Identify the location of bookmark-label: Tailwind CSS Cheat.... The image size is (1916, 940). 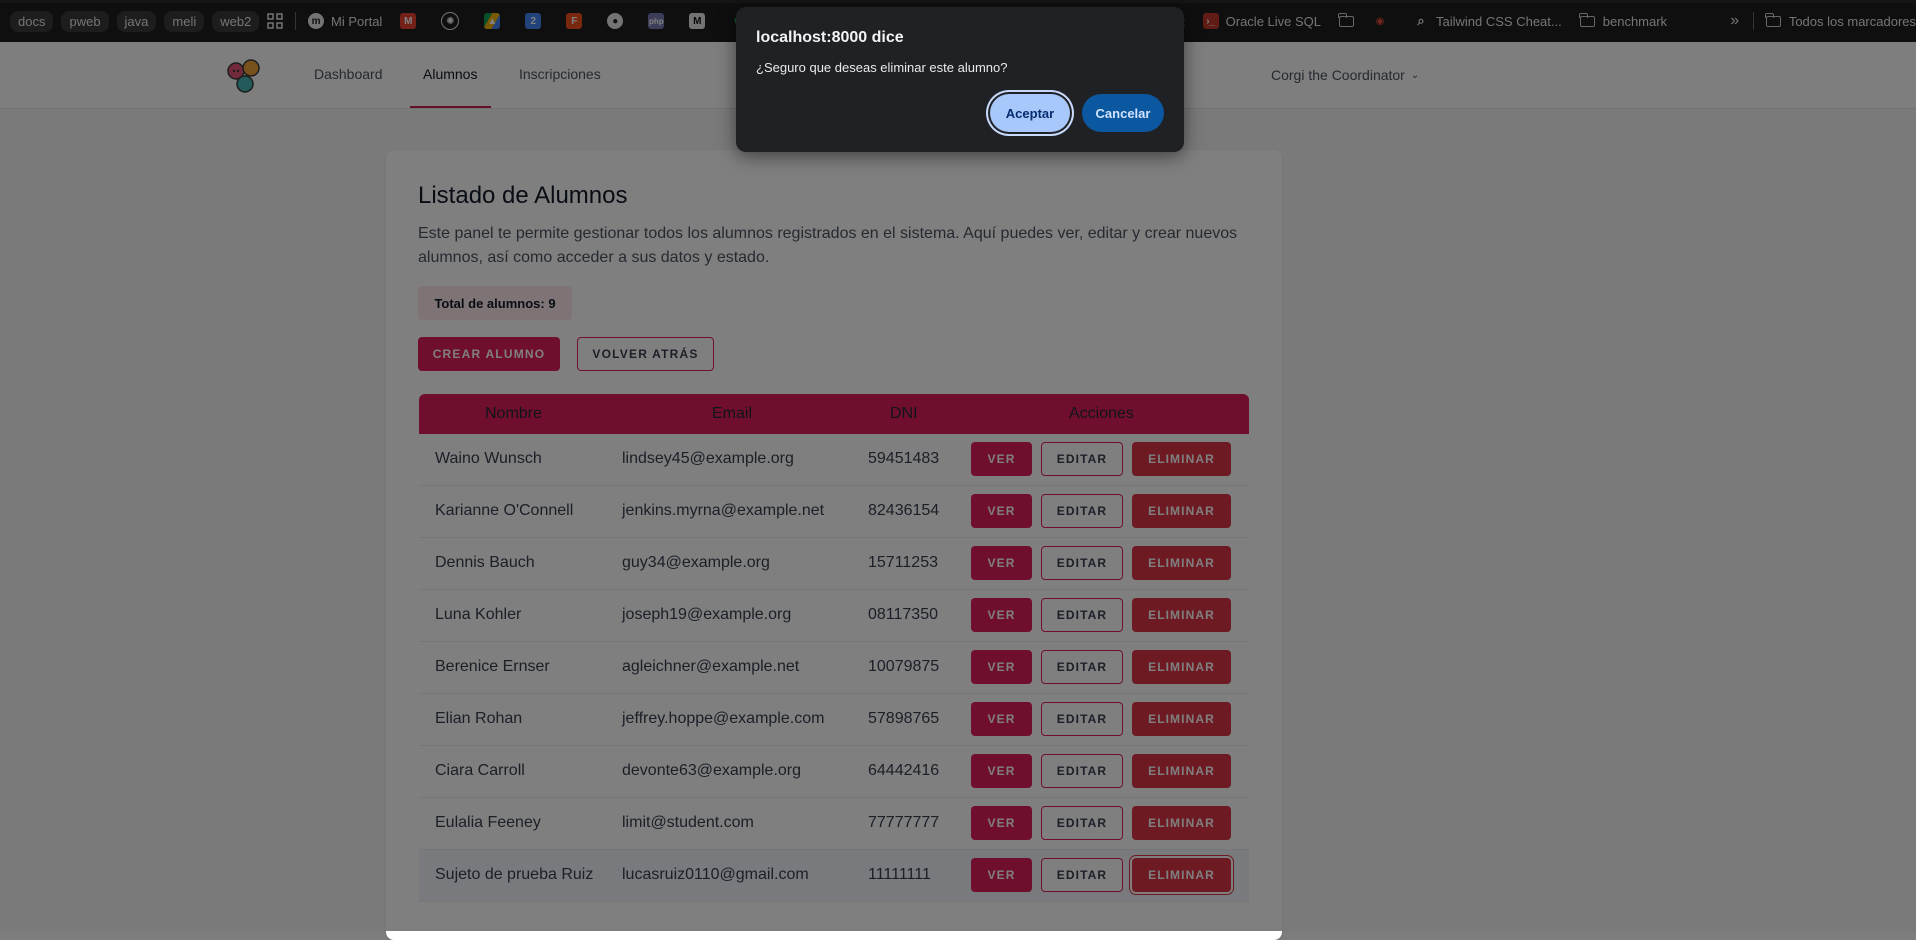
(1499, 21).